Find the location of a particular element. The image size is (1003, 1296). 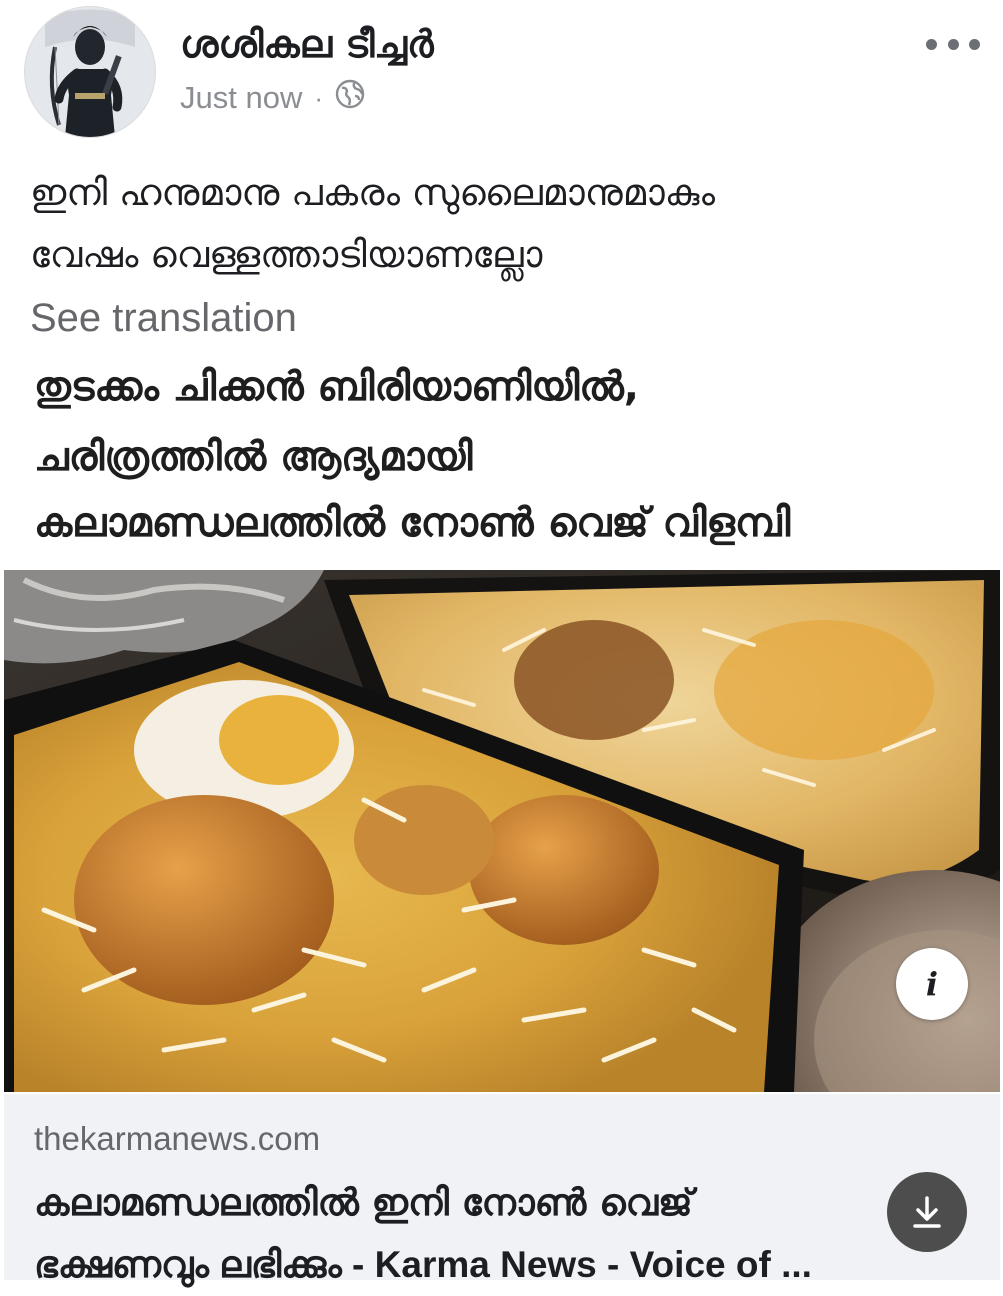

post-header: ശശികല ടീച്ചർ Just now · is located at coordinates (501, 75).